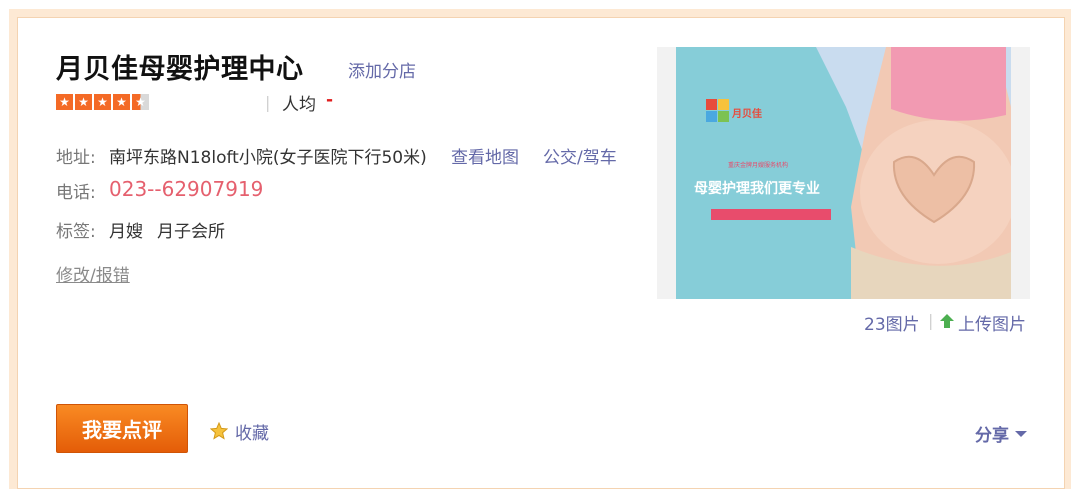  Describe the element at coordinates (485, 155) in the screenshot. I see `view-map-link: 查看地图` at that location.